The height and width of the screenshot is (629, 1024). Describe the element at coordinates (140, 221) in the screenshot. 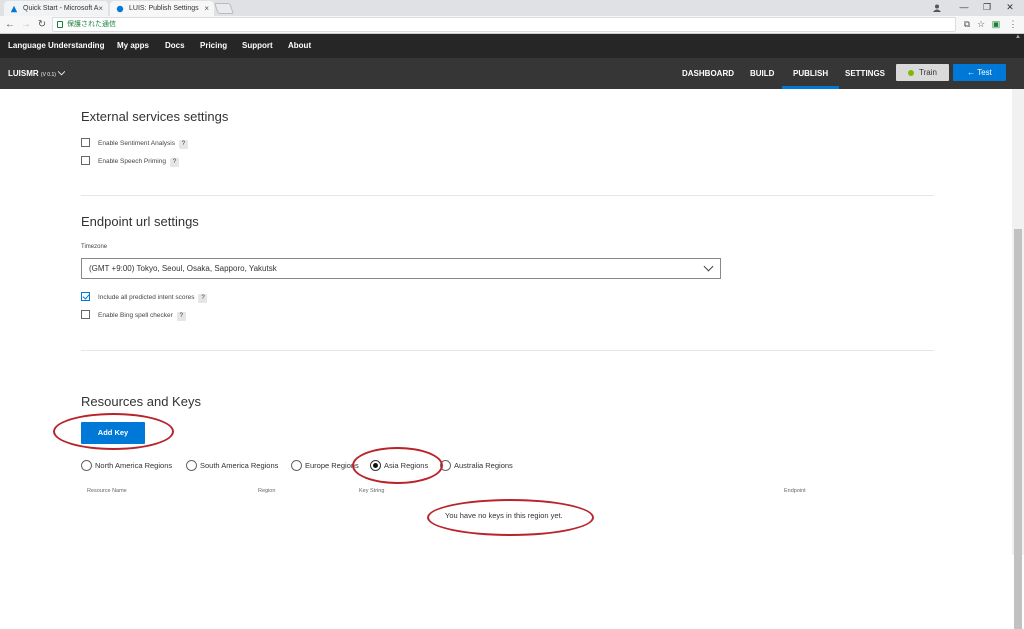

I see `endpoint-settings-heading: Endpoint url settings` at that location.